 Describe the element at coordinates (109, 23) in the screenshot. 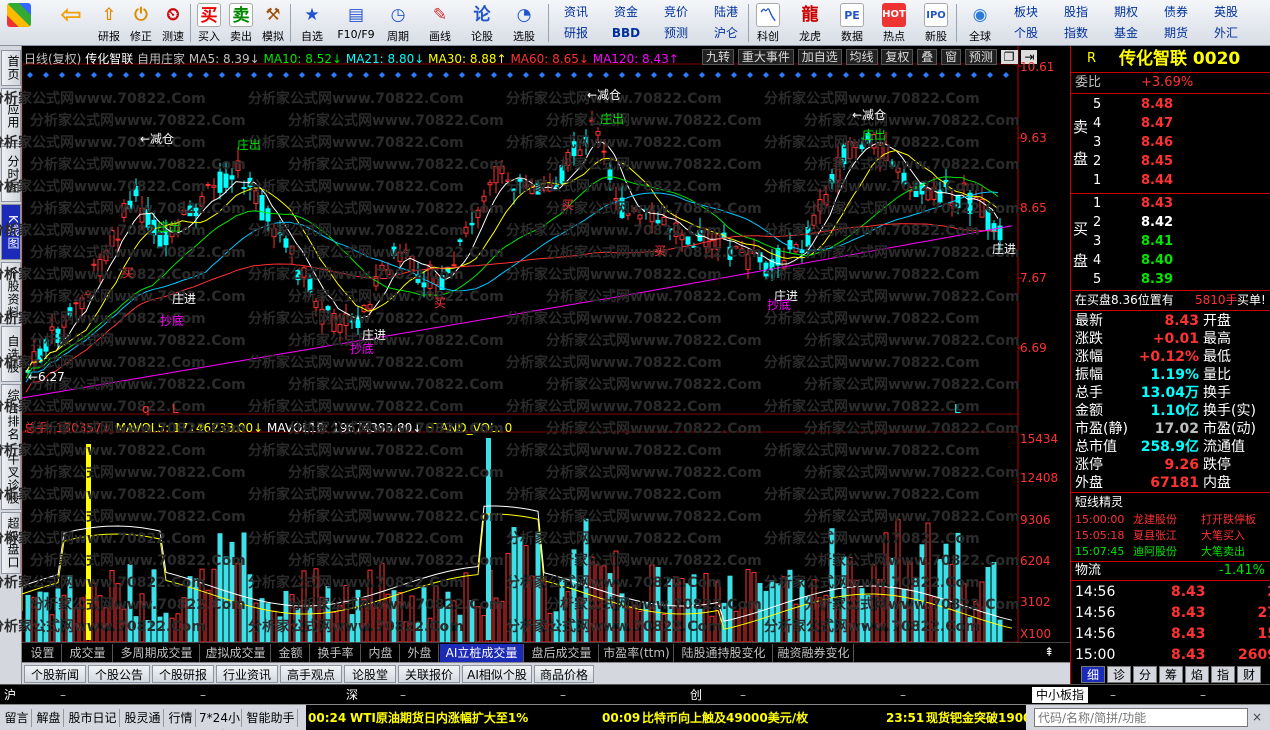

I see `yanbao-button: ⇧ 研报` at that location.